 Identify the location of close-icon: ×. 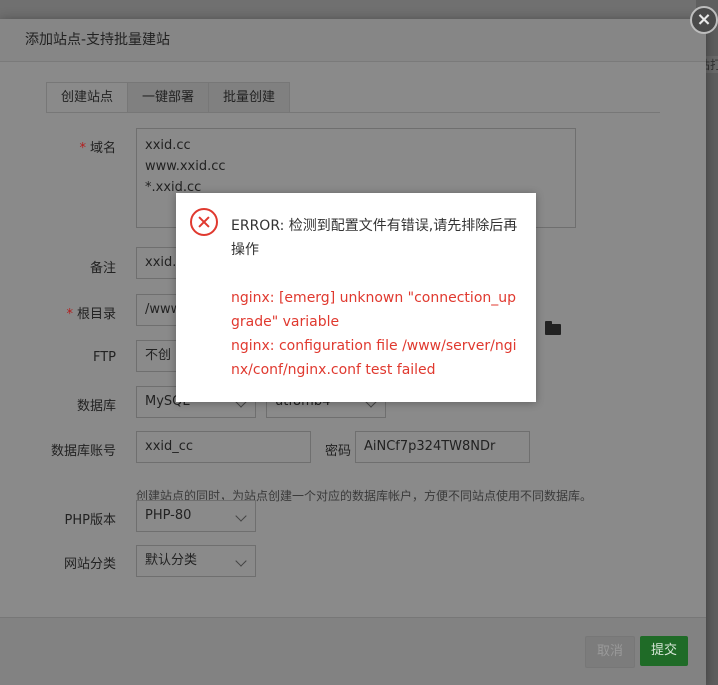
(704, 20).